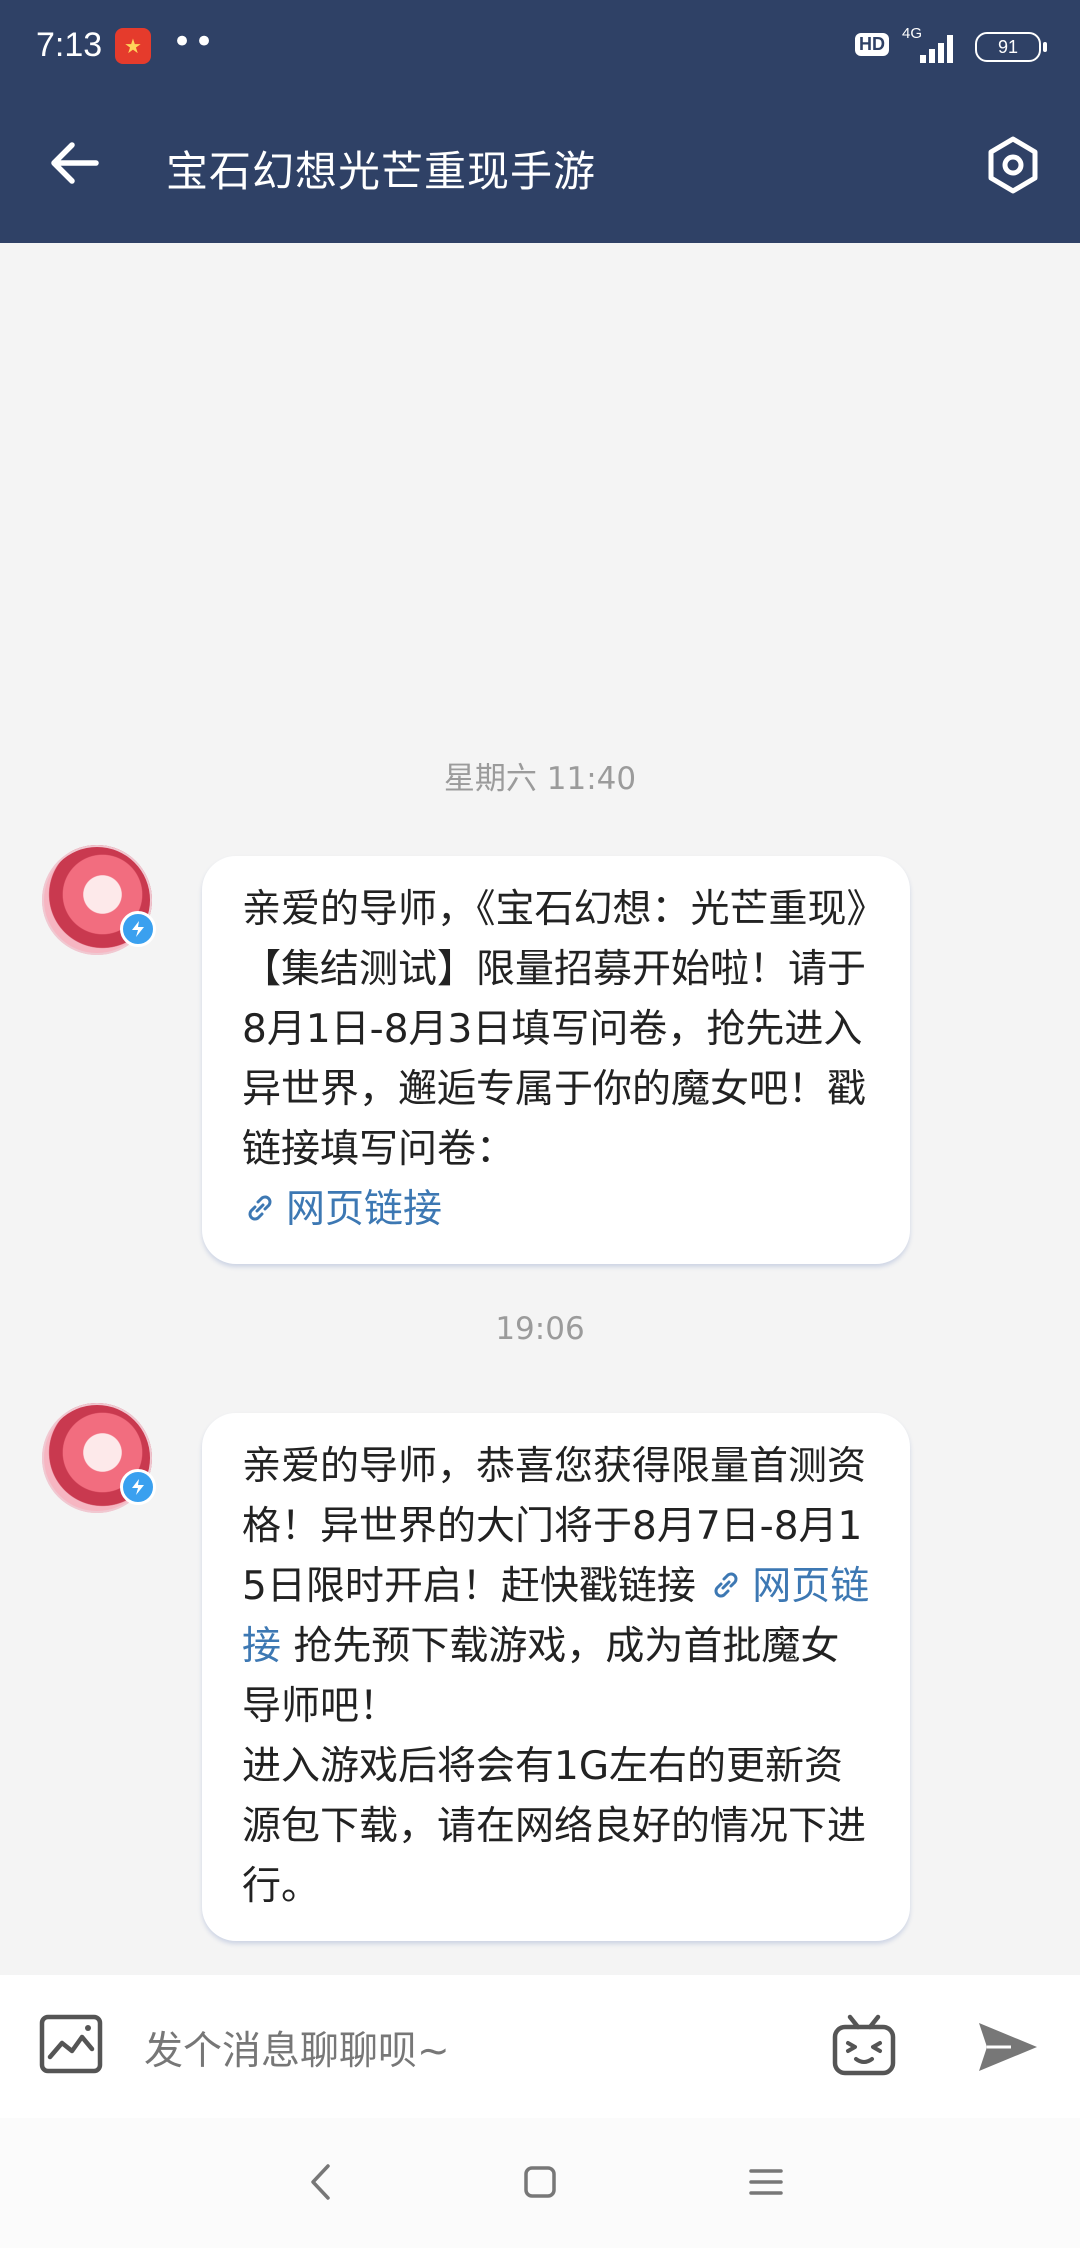 Image resolution: width=1080 pixels, height=2248 pixels. I want to click on send-icon, so click(1008, 2047).